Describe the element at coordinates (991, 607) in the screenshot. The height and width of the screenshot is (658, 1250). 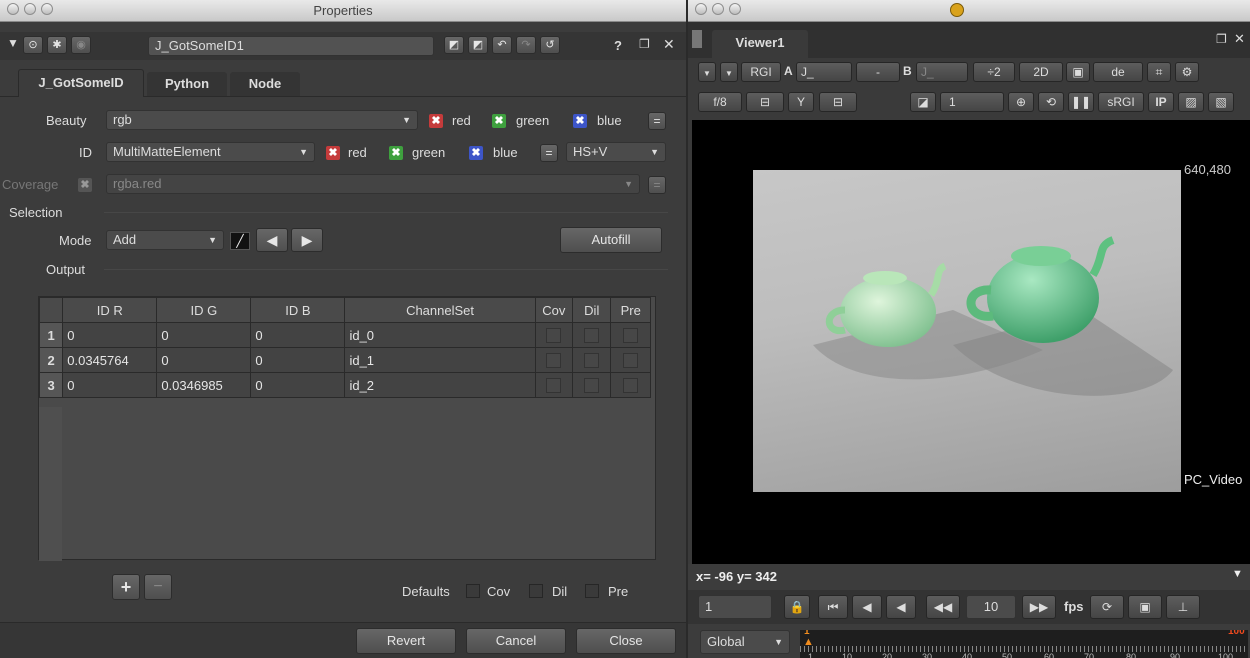
I see `fps-field: 10` at that location.